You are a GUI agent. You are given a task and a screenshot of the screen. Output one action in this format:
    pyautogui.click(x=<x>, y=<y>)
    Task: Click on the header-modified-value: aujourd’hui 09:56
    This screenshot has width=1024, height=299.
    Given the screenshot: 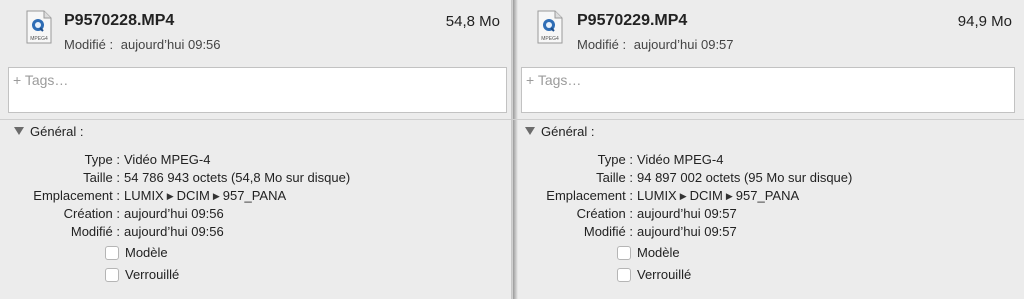 What is the action you would take?
    pyautogui.click(x=170, y=44)
    